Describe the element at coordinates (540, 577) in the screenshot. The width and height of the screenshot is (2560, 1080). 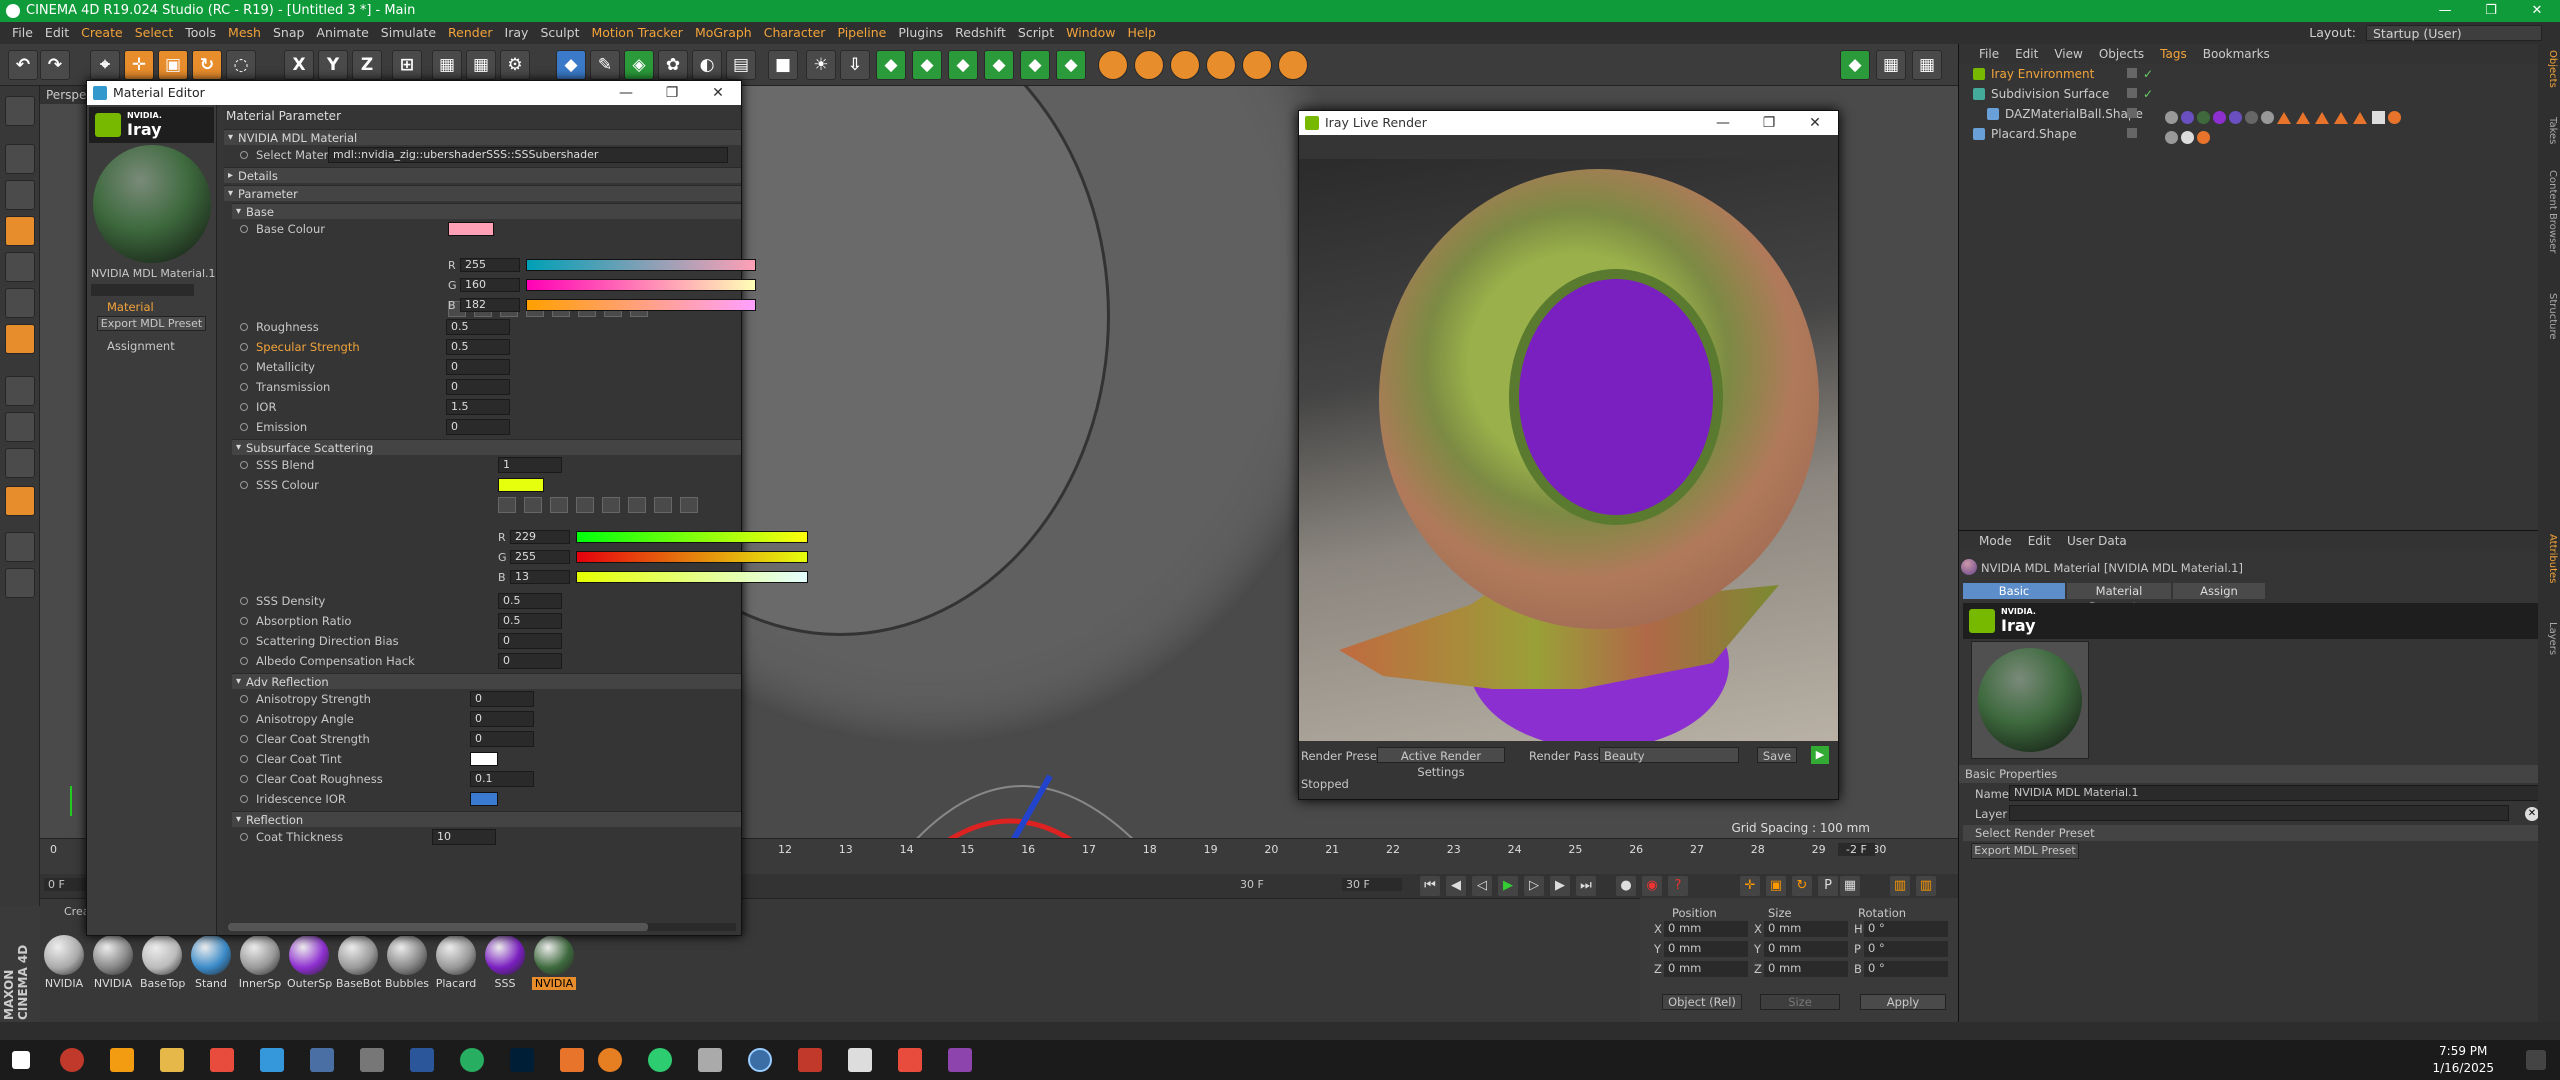
I see `sss-b-field: 13` at that location.